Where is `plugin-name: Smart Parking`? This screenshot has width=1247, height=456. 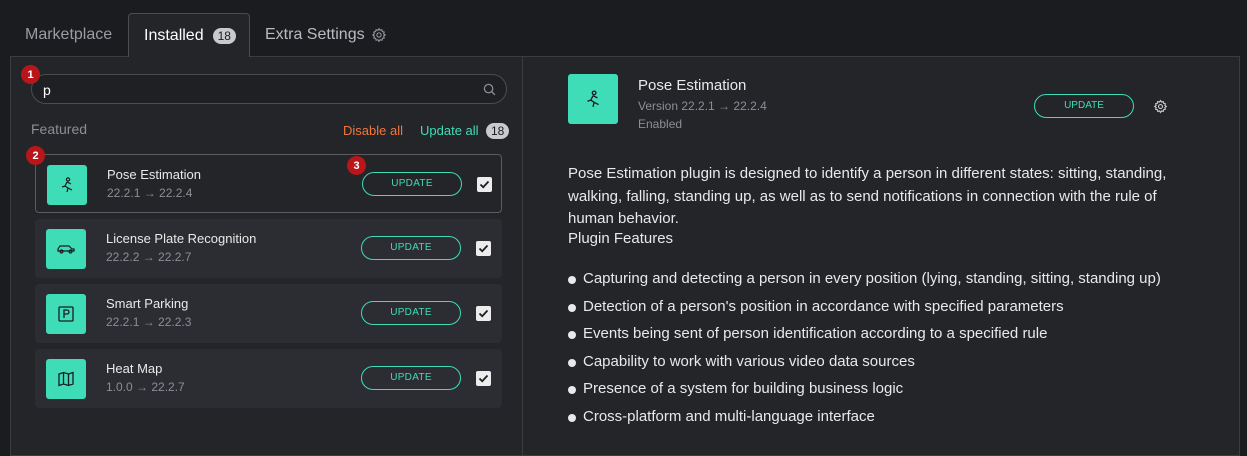 plugin-name: Smart Parking is located at coordinates (147, 303).